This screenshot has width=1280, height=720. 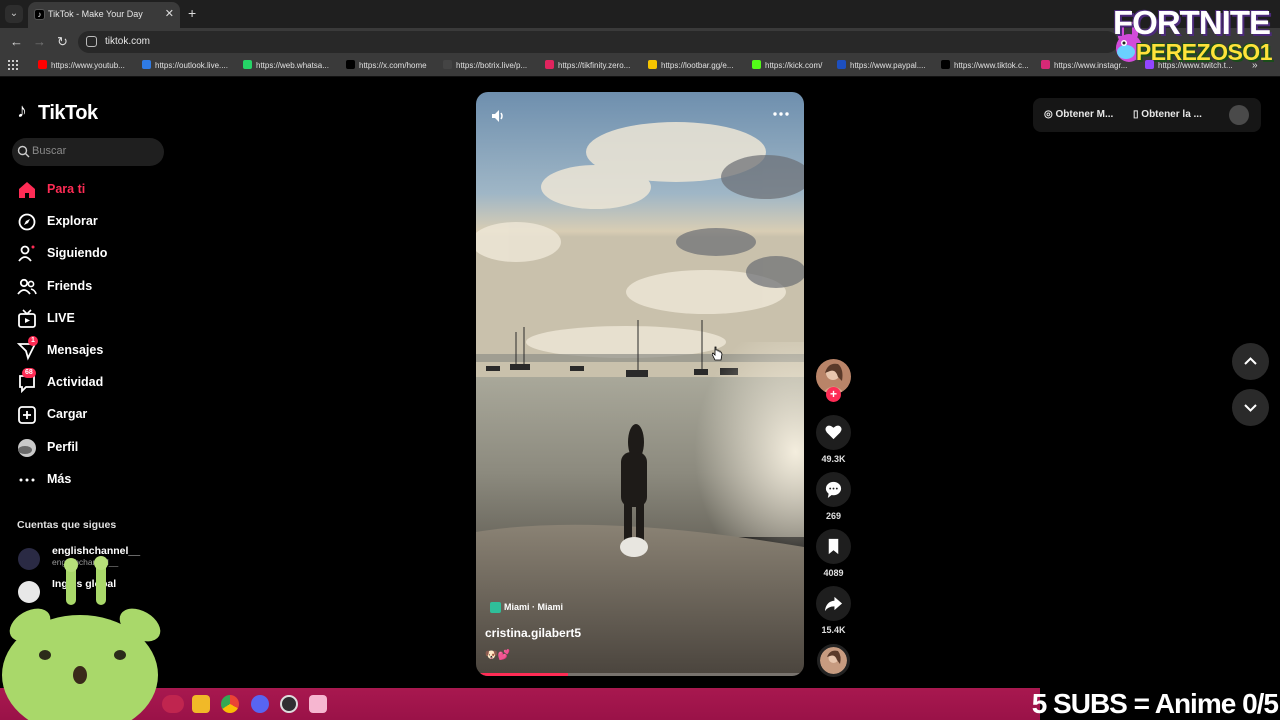 What do you see at coordinates (787, 67) in the screenshot?
I see `bookmark-item: https://kick.com/` at bounding box center [787, 67].